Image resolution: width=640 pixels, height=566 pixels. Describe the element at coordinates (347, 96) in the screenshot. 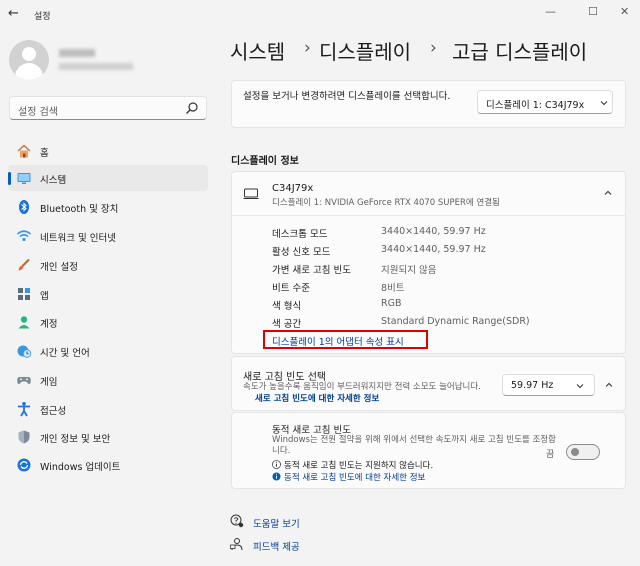

I see `select-display-text: 설정을 보거나 변경하려면 디스플레이를 선택합니다.` at that location.